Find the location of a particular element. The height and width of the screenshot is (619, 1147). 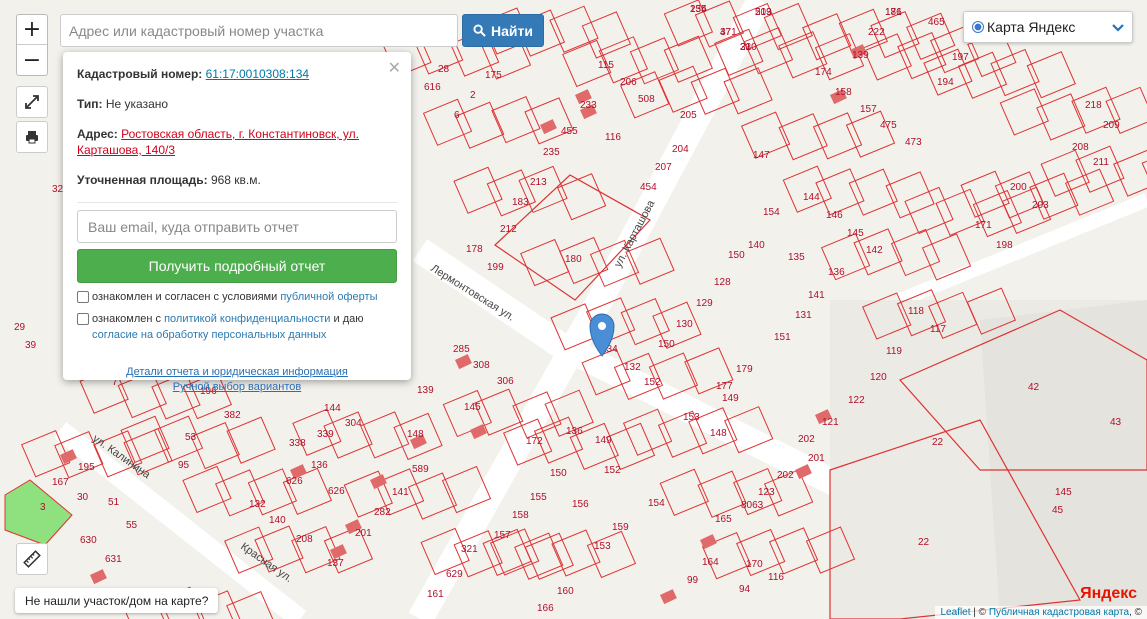

zoom-in-button: + is located at coordinates (32, 30).